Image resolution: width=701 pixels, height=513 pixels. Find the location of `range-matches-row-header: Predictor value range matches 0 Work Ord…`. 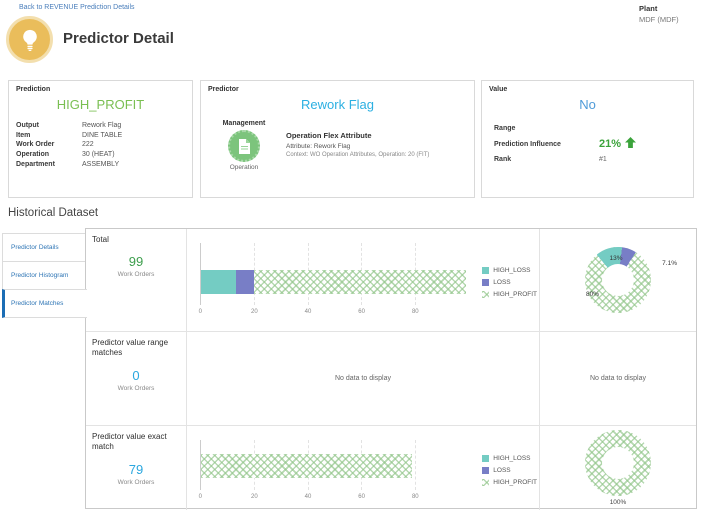

range-matches-row-header: Predictor value range matches 0 Work Ord… is located at coordinates (136, 379).